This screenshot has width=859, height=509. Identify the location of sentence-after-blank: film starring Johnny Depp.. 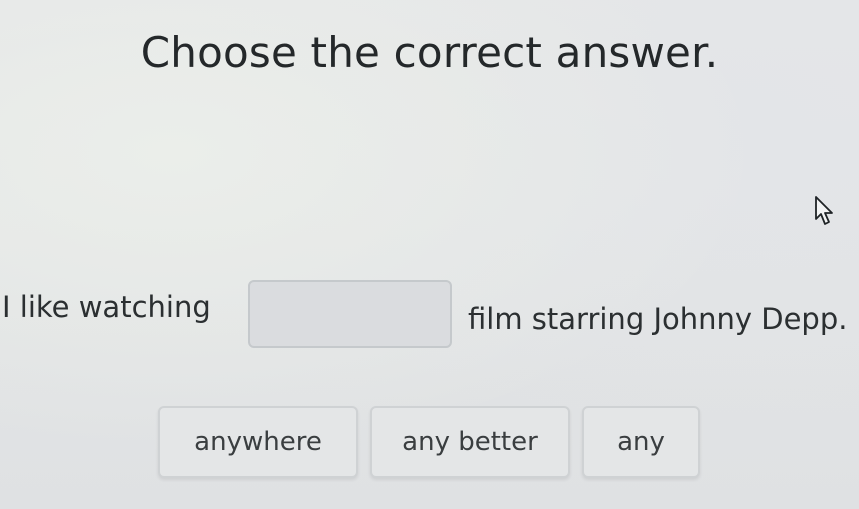
(658, 319).